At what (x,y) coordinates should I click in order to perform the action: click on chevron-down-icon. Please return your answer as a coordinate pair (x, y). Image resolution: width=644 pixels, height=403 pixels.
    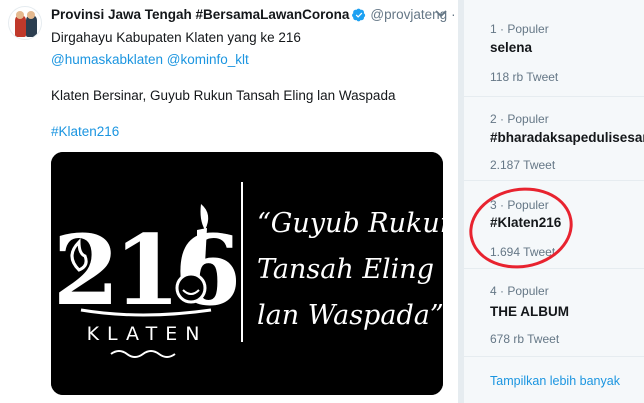
    Looking at the image, I should click on (441, 13).